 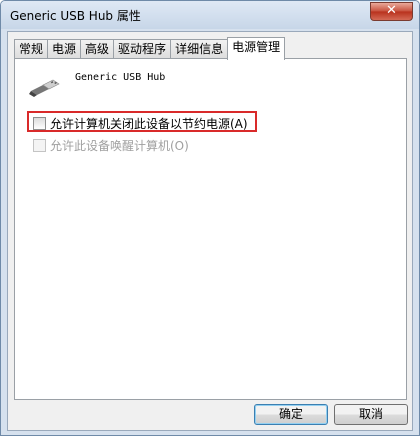 What do you see at coordinates (142, 49) in the screenshot?
I see `tab-driver: 驱动程序` at bounding box center [142, 49].